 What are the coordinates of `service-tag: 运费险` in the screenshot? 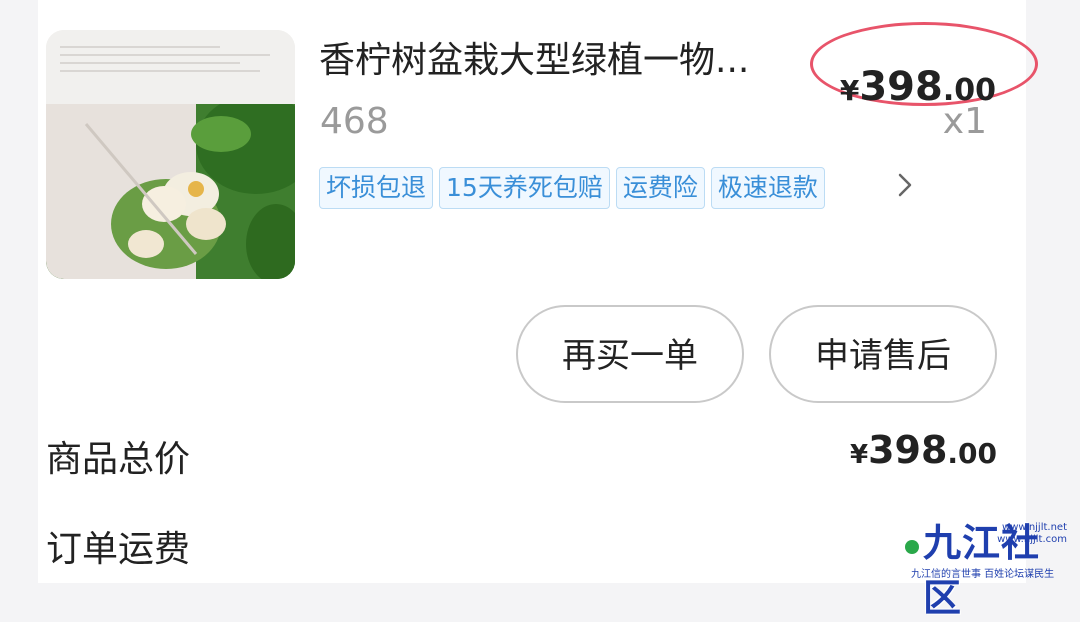 It's located at (660, 188).